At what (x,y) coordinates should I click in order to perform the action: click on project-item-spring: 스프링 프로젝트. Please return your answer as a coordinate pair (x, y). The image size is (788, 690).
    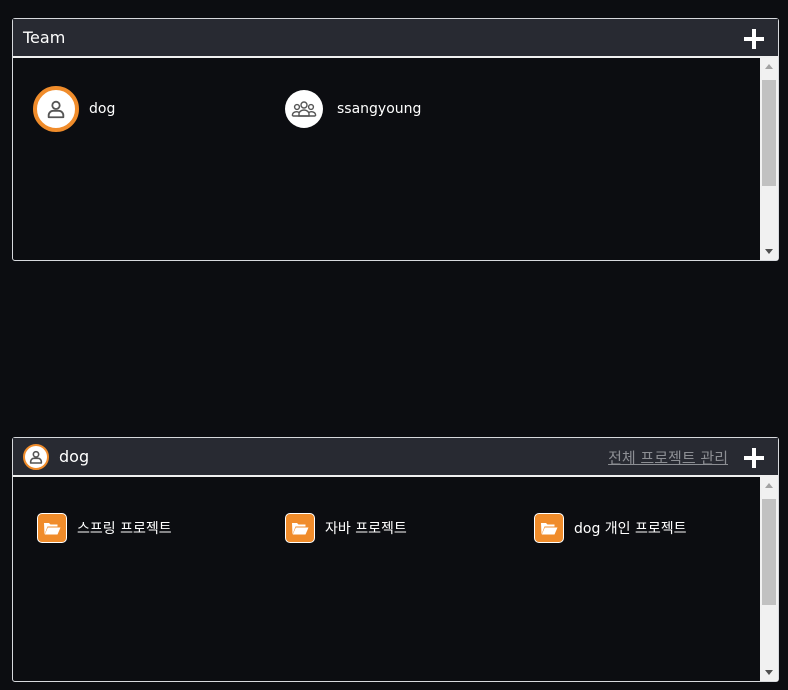
    Looking at the image, I should click on (104, 528).